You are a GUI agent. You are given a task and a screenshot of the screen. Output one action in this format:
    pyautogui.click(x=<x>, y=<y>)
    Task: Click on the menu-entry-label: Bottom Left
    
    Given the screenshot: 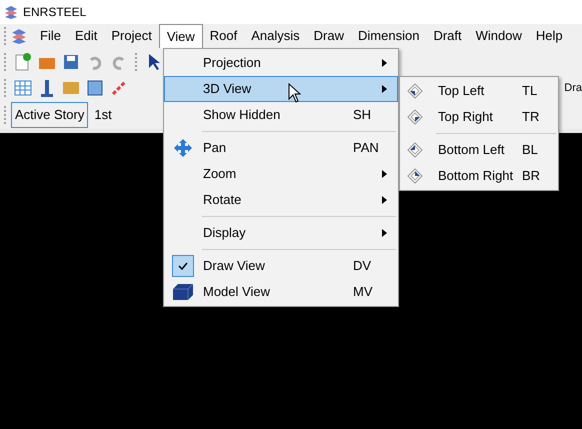 What is the action you would take?
    pyautogui.click(x=472, y=150)
    